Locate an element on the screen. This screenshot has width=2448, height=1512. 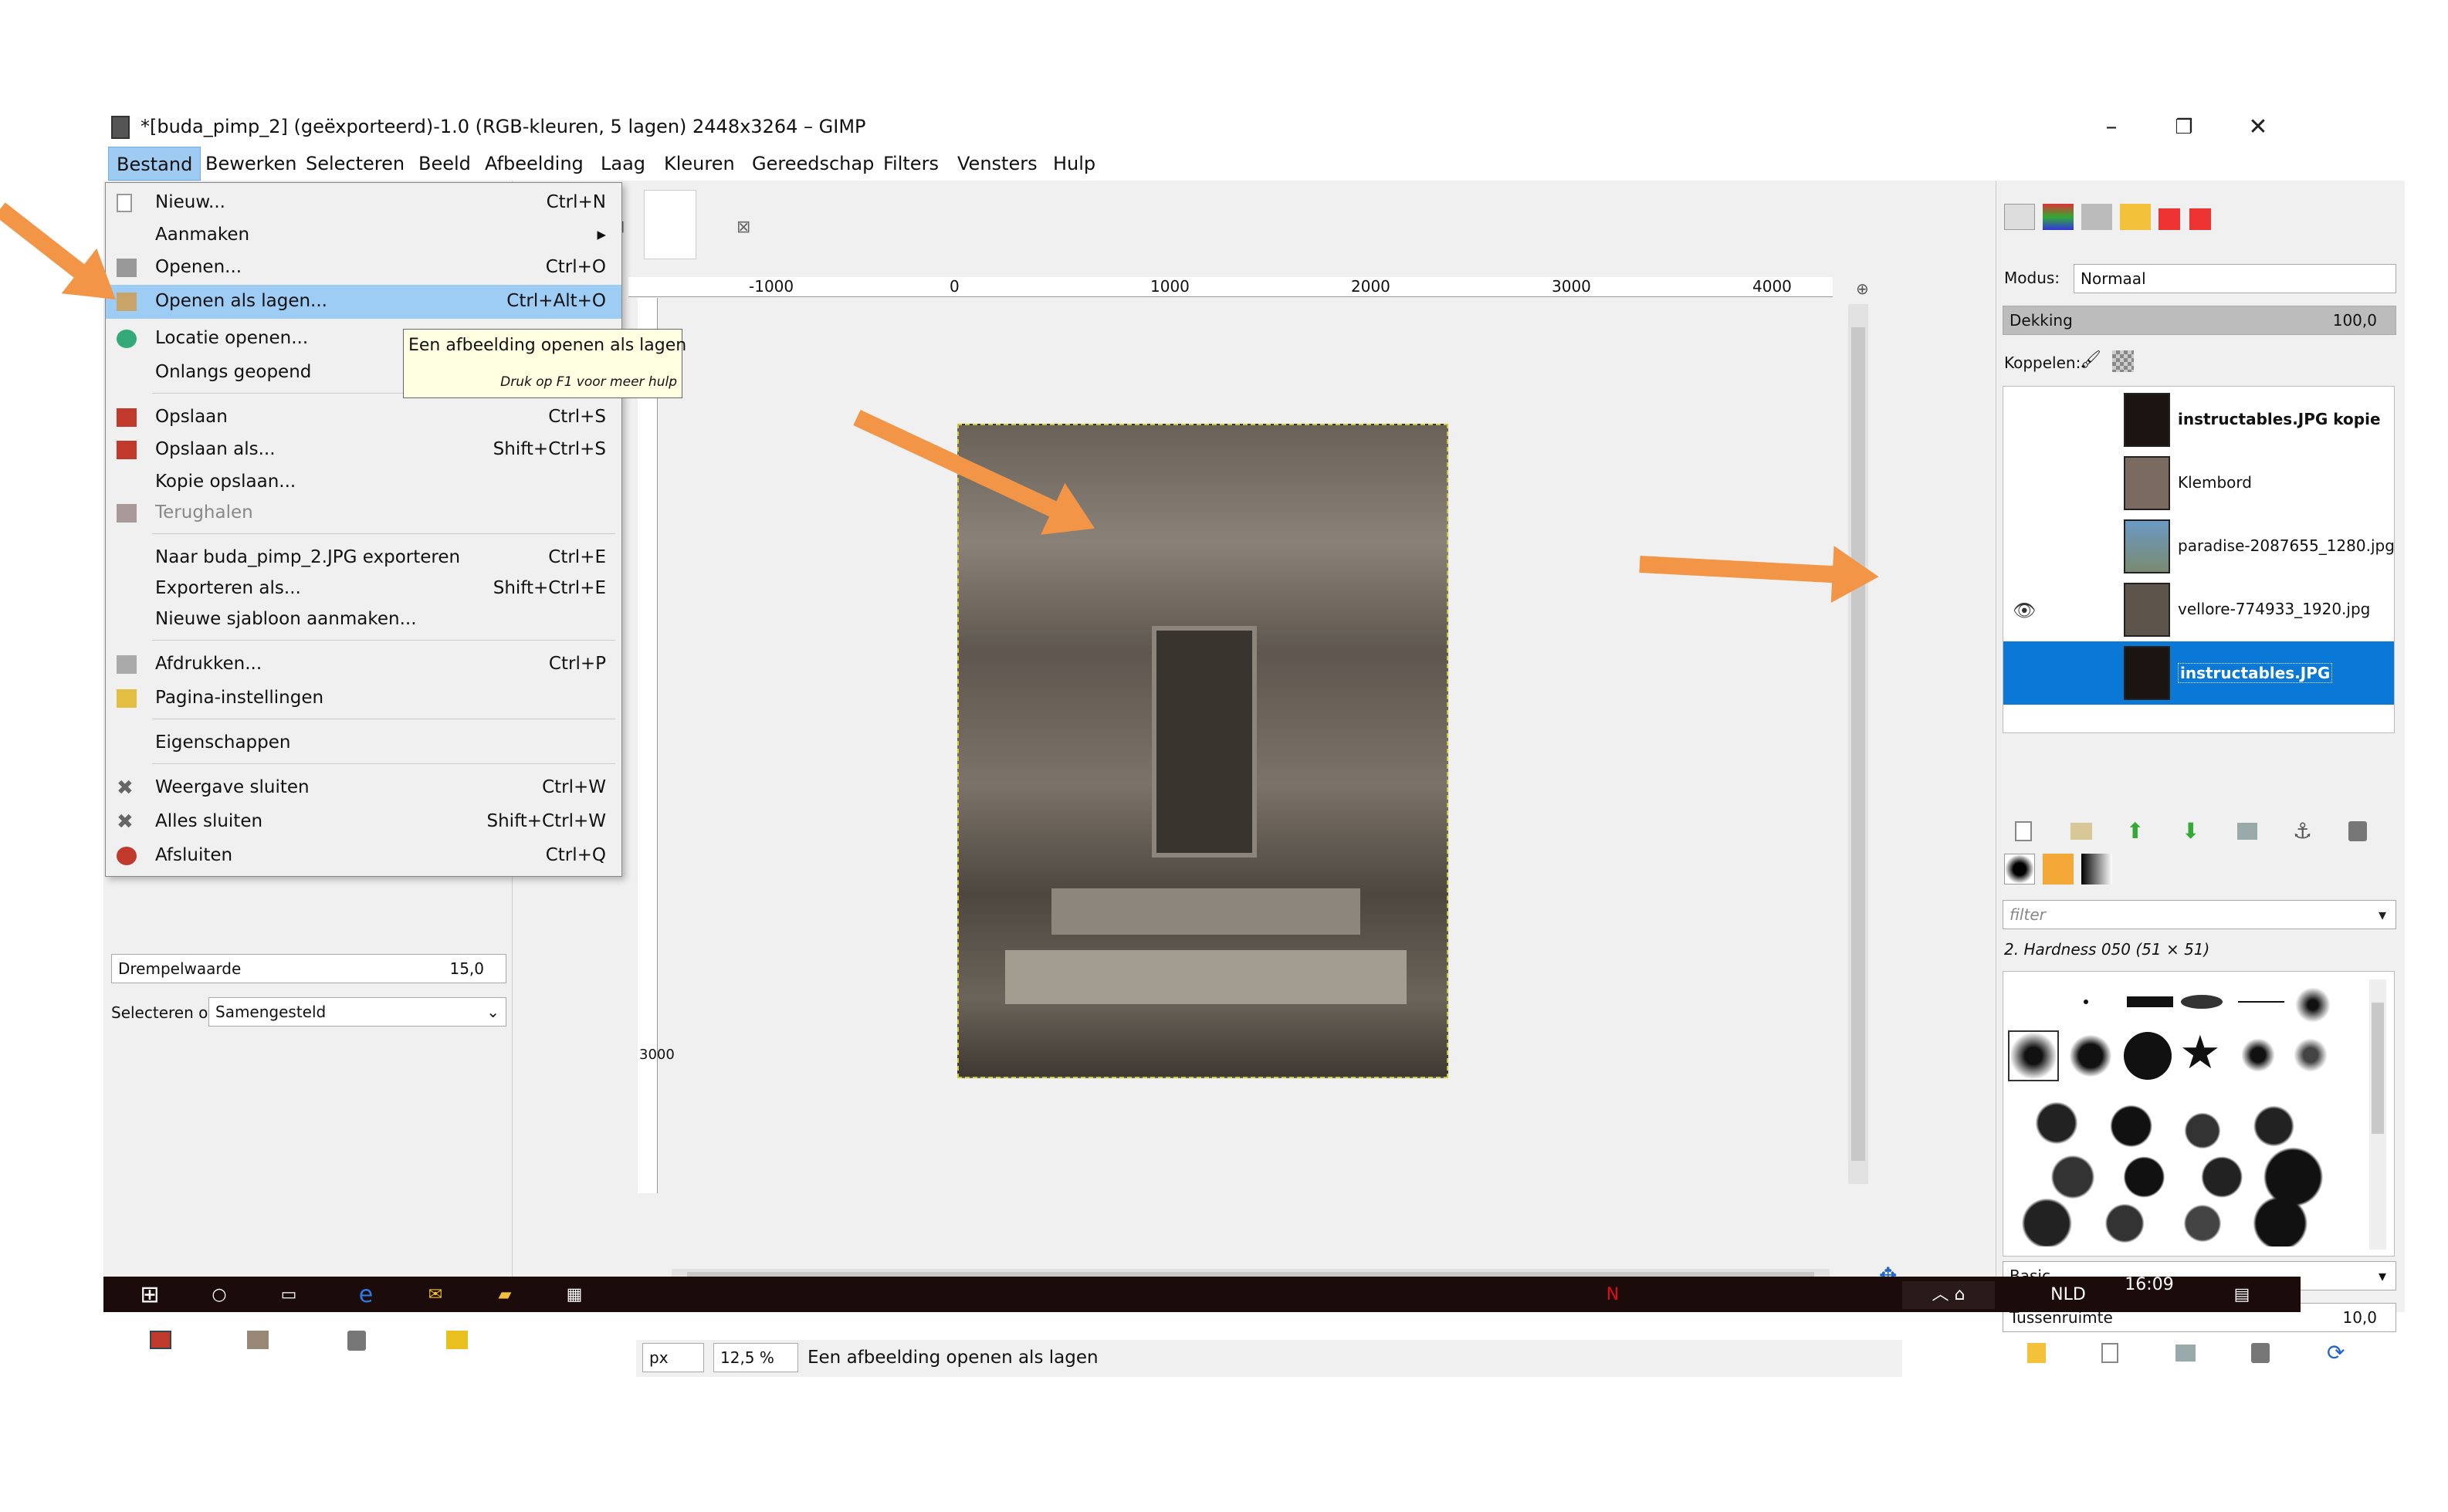
language-indicator: NLD is located at coordinates (2068, 1295).